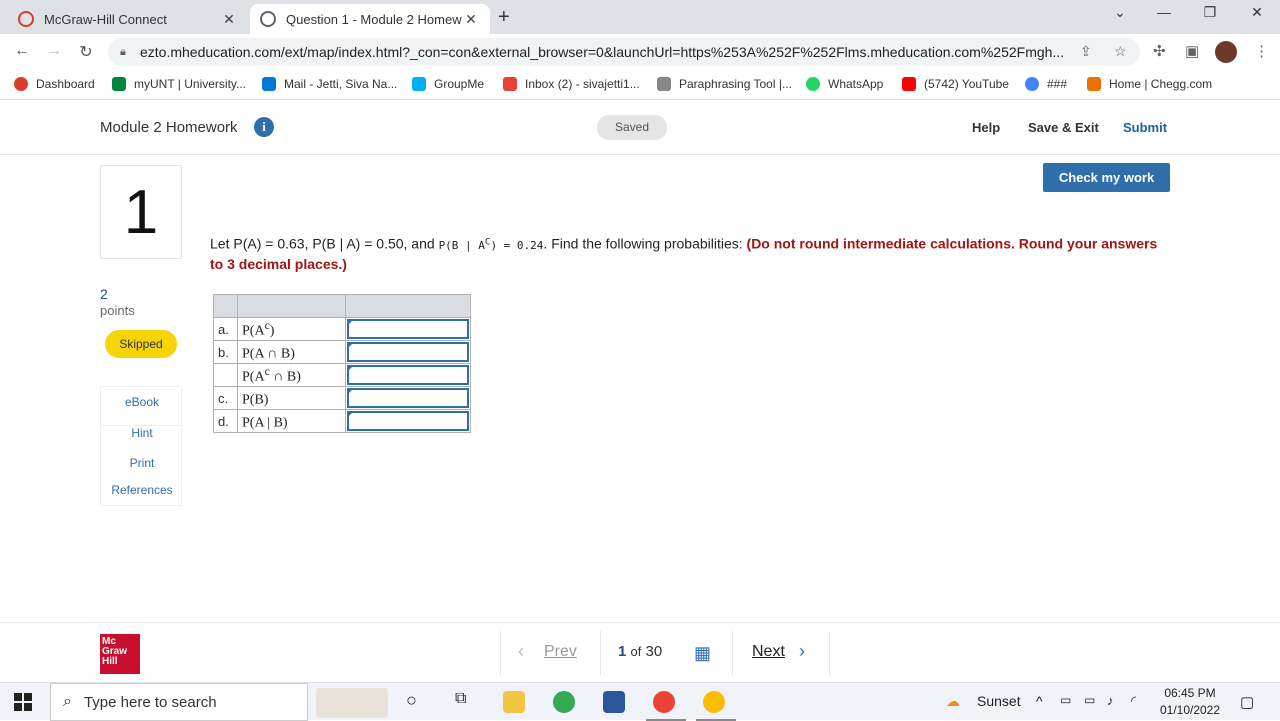 Image resolution: width=1280 pixels, height=721 pixels. What do you see at coordinates (614, 702) in the screenshot?
I see `word-icon` at bounding box center [614, 702].